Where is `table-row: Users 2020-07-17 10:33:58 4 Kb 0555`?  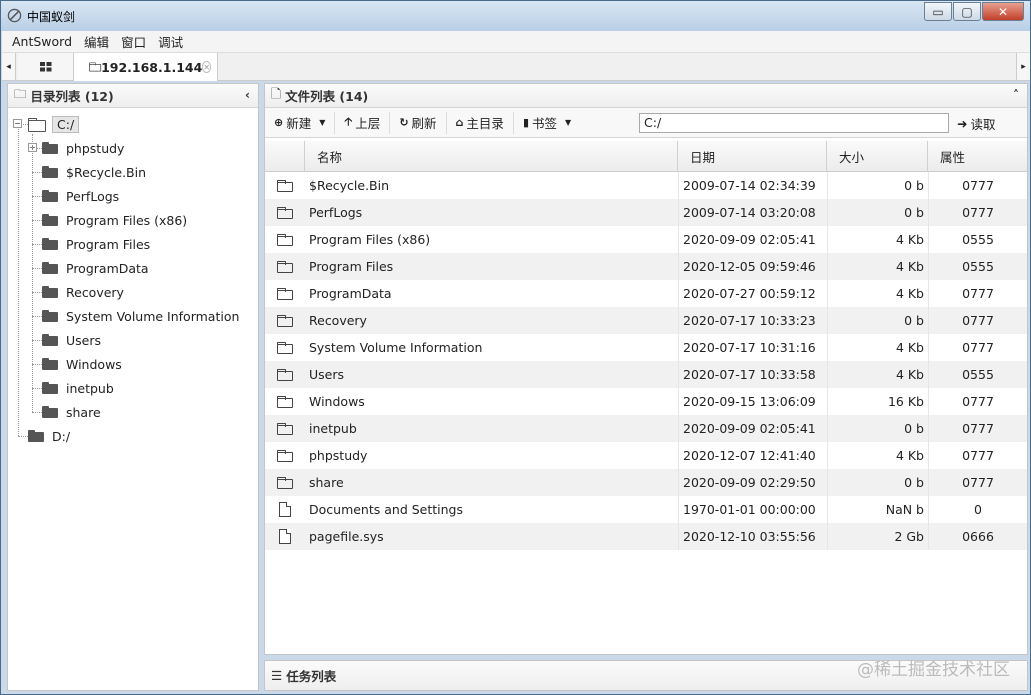 table-row: Users 2020-07-17 10:33:58 4 Kb 0555 is located at coordinates (646, 374).